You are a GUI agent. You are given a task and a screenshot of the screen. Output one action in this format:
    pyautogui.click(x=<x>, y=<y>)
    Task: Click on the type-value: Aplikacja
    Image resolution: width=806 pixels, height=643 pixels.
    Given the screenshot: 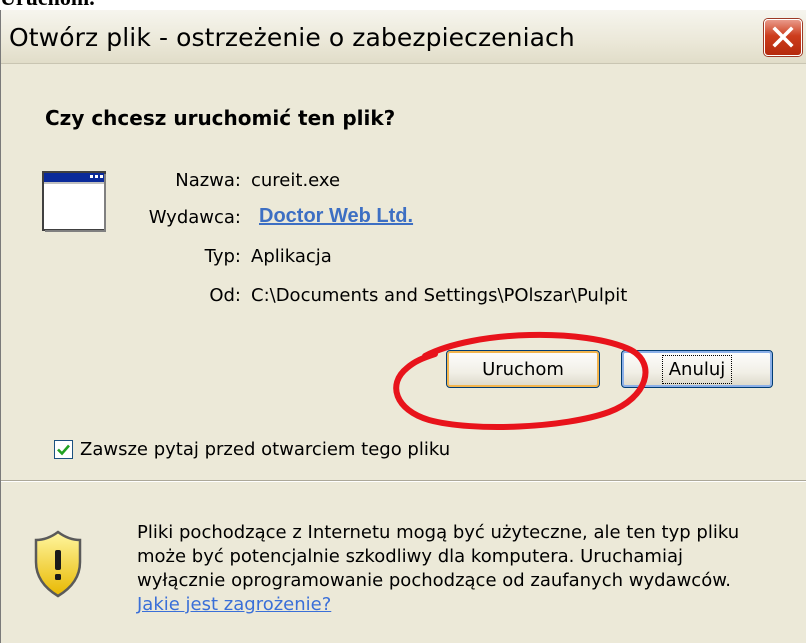 What is the action you would take?
    pyautogui.click(x=291, y=256)
    